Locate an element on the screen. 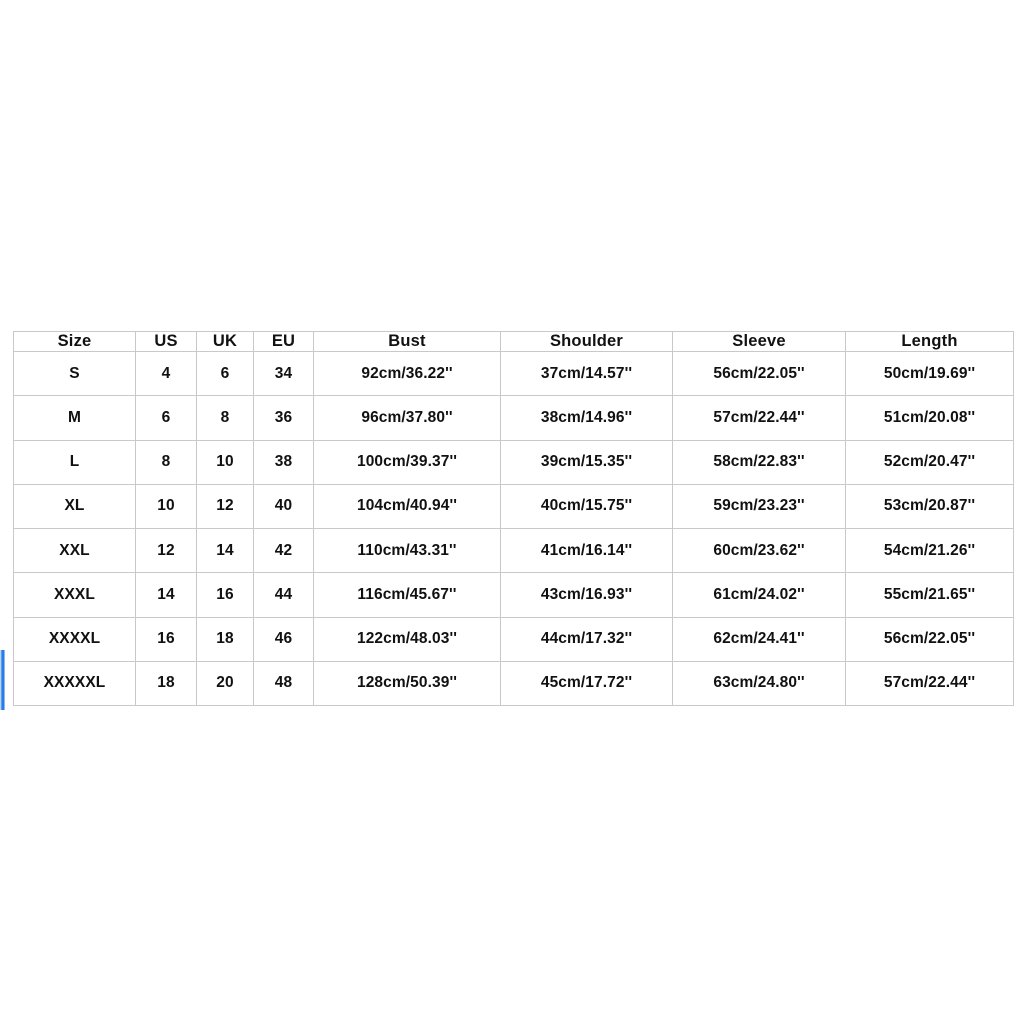 This screenshot has width=1024, height=1024. cell-size: XXXXL is located at coordinates (74, 639).